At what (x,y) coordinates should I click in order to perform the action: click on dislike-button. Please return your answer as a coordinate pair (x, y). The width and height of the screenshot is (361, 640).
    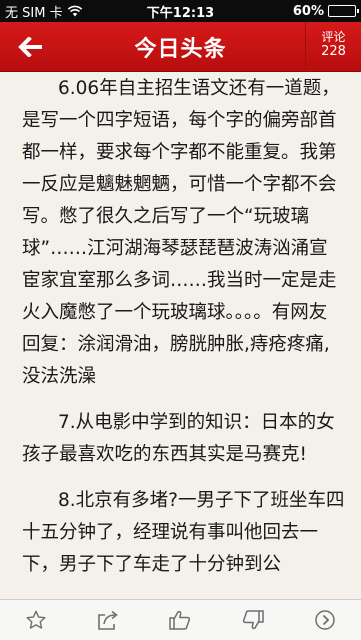
    Looking at the image, I should click on (253, 620).